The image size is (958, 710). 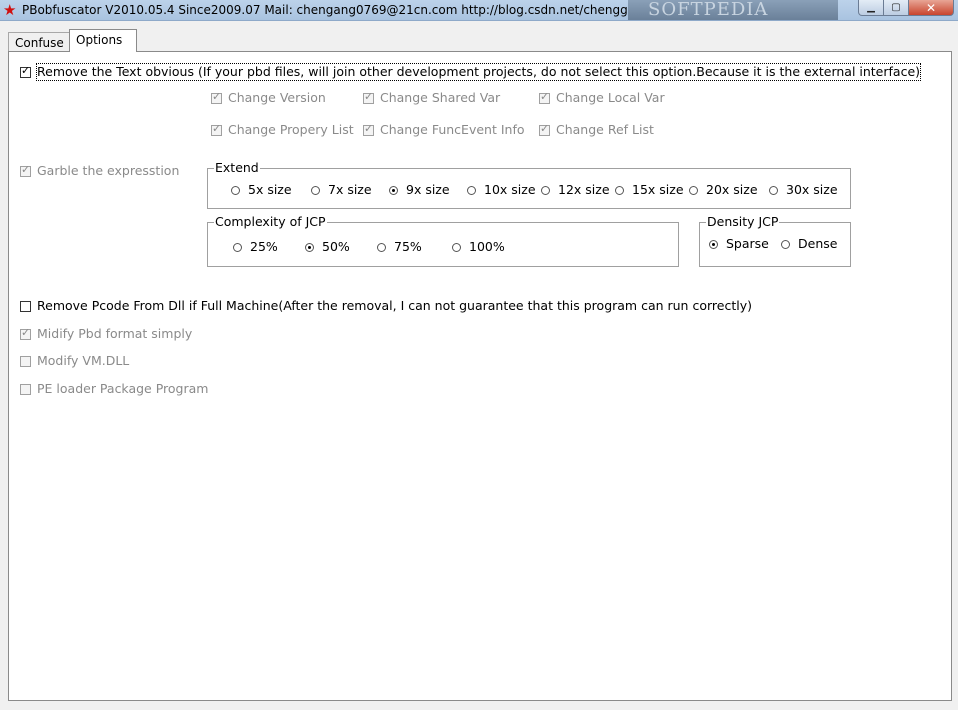 I want to click on change-version-label: Change Version, so click(x=277, y=97).